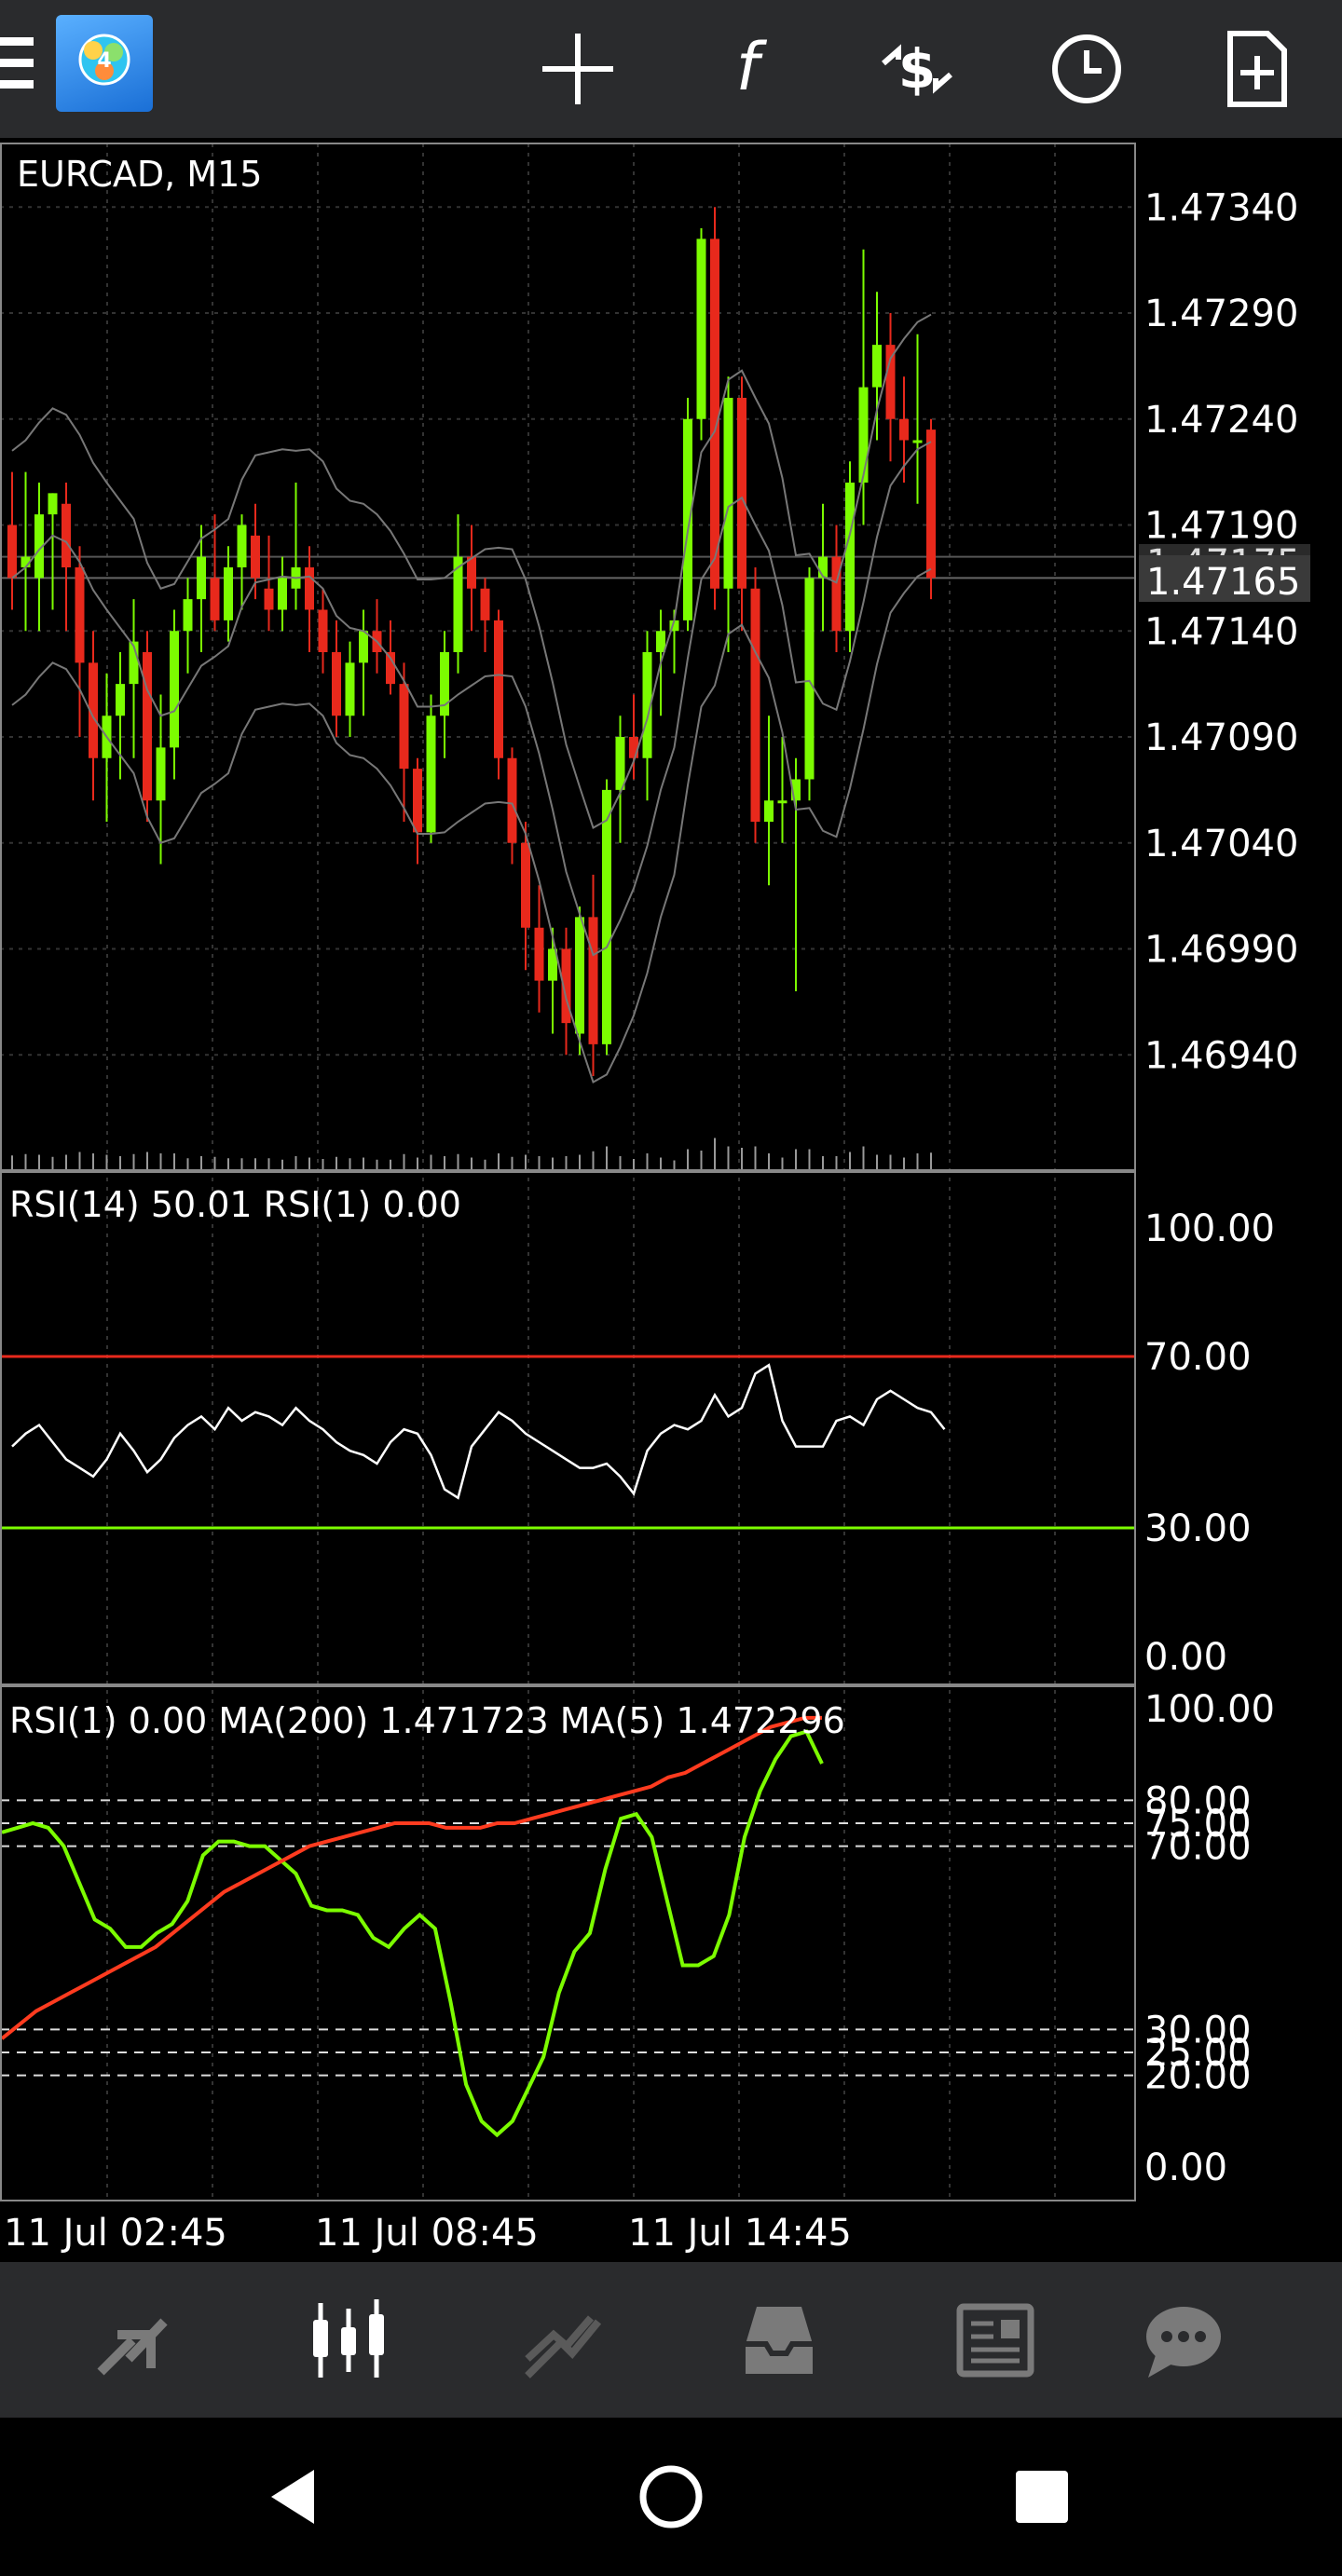  I want to click on app-logo: 4, so click(104, 63).